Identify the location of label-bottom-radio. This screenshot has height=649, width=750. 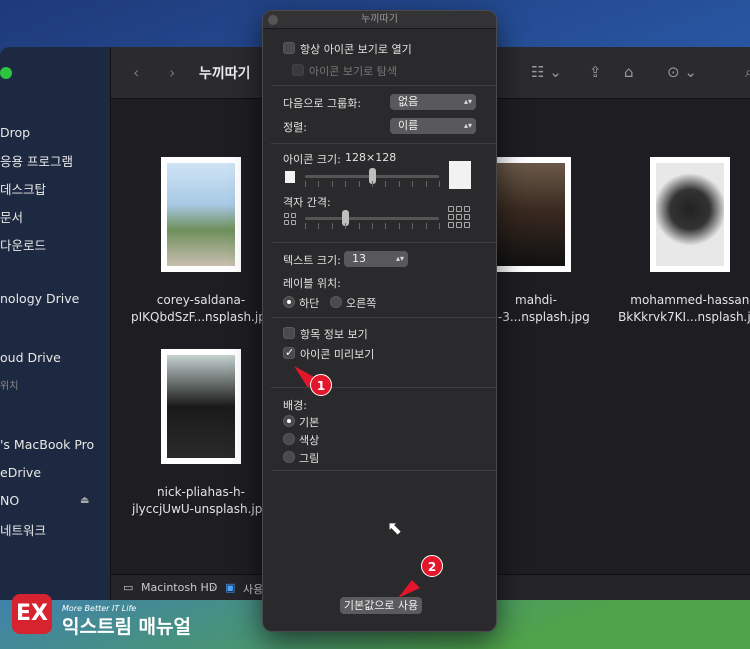
(289, 302).